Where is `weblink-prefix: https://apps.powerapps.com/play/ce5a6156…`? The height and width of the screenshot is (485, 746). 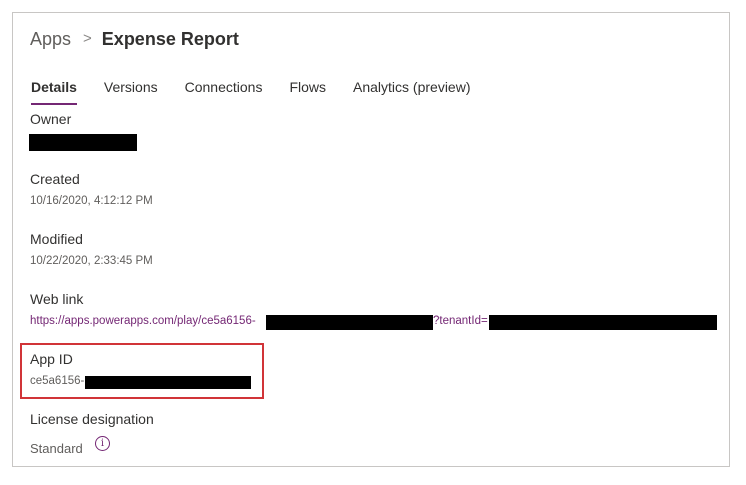
weblink-prefix: https://apps.powerapps.com/play/ce5a6156… is located at coordinates (143, 321).